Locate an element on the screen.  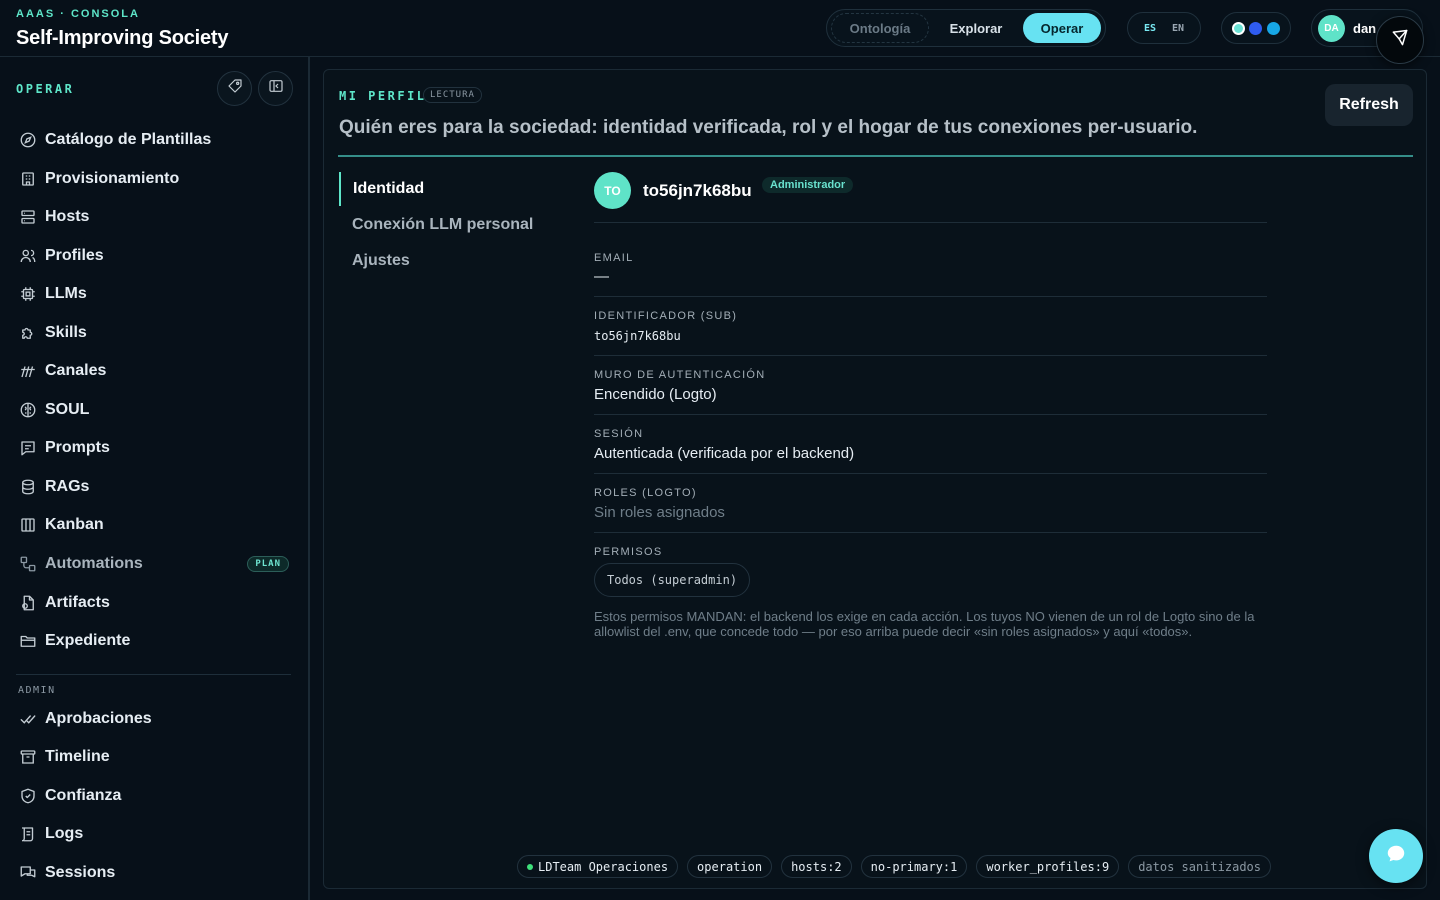
brand-kicker: AAAS · CONSOLA is located at coordinates (78, 14).